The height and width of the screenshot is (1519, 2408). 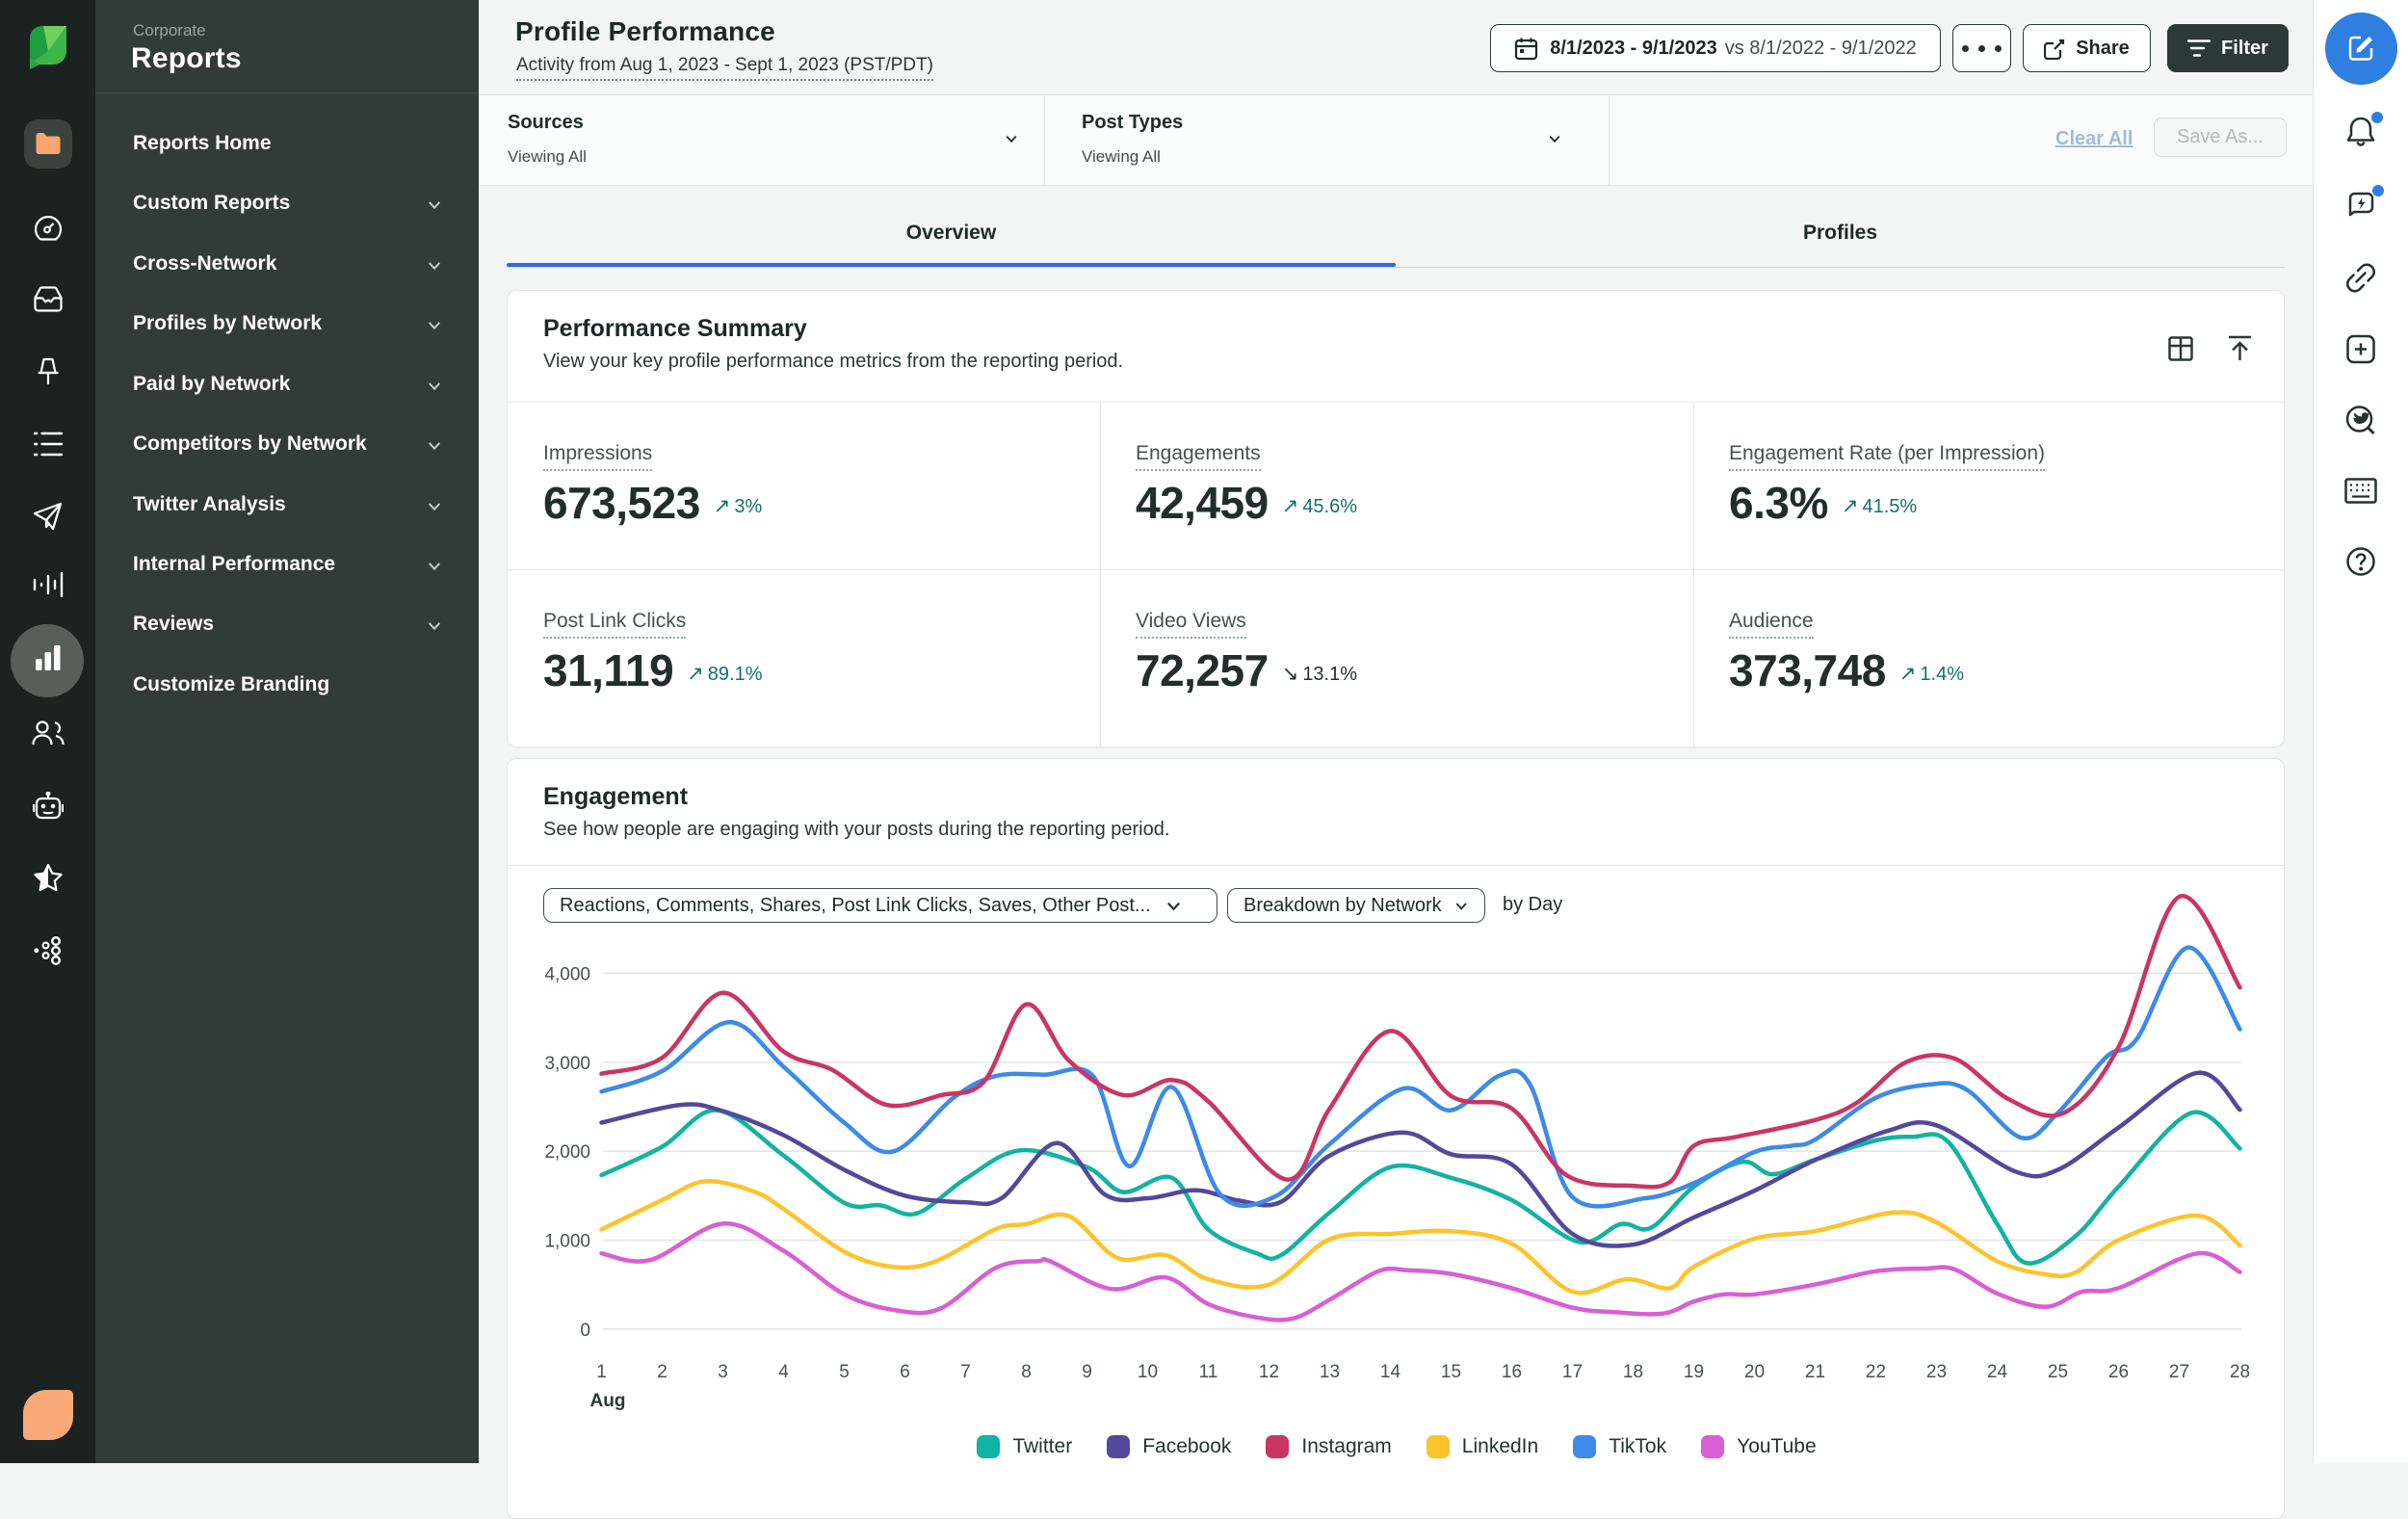 What do you see at coordinates (1208, 1372) in the screenshot?
I see `svg-text: 11` at bounding box center [1208, 1372].